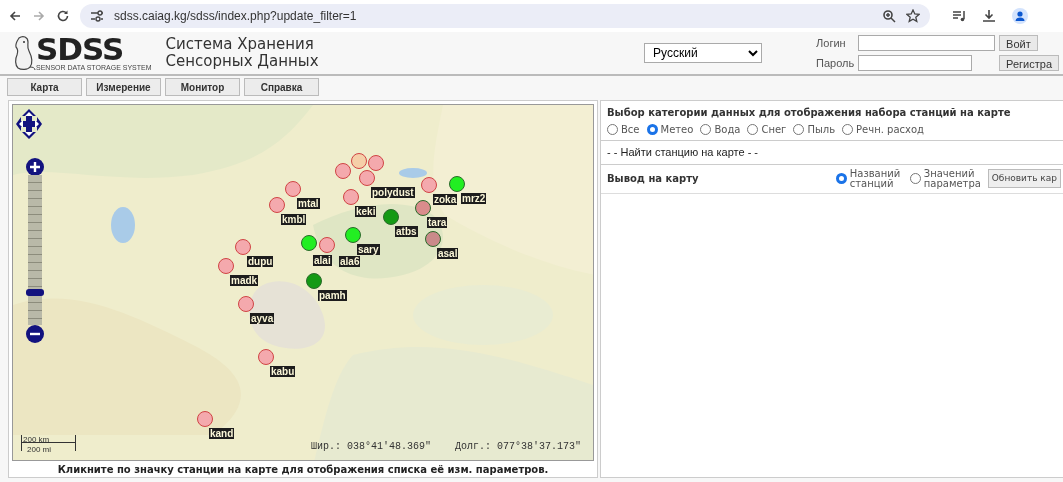 The height and width of the screenshot is (482, 1063). Describe the element at coordinates (1018, 42) in the screenshot. I see `login-button: Войт` at that location.